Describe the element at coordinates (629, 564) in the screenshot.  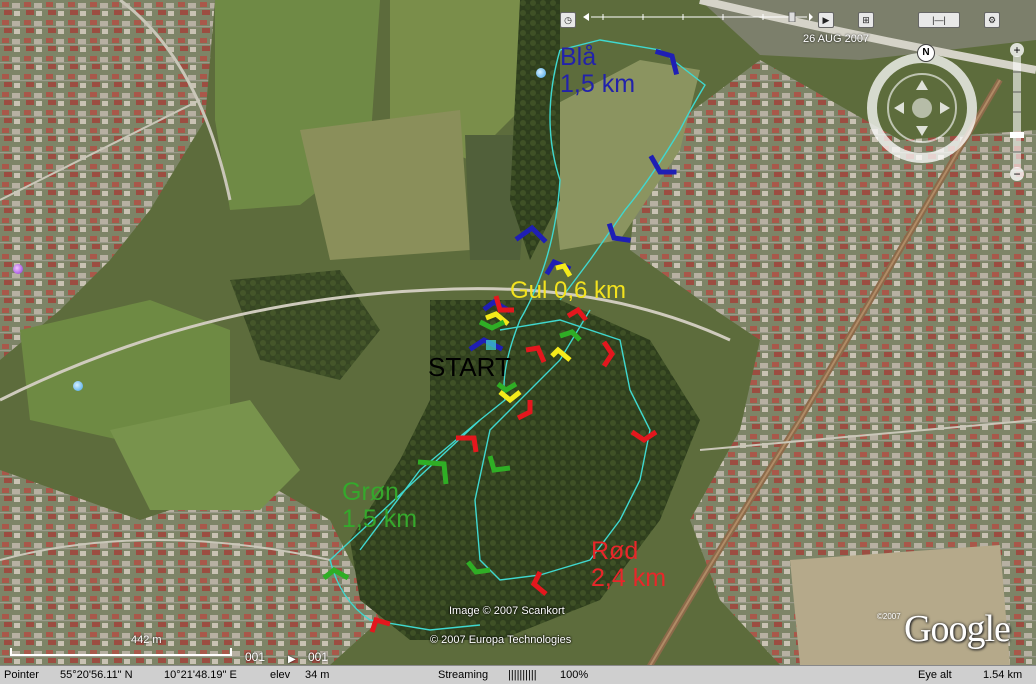
I see `red-route-label: Rød 2,4 km` at that location.